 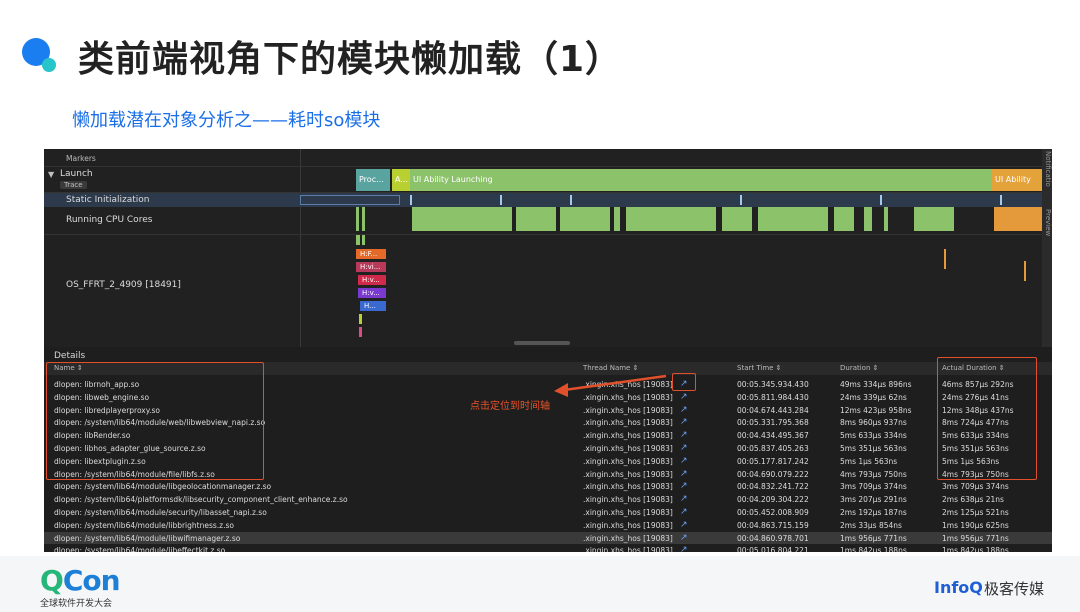 What do you see at coordinates (859, 368) in the screenshot?
I see `col-duration-header: Duration ⇕` at bounding box center [859, 368].